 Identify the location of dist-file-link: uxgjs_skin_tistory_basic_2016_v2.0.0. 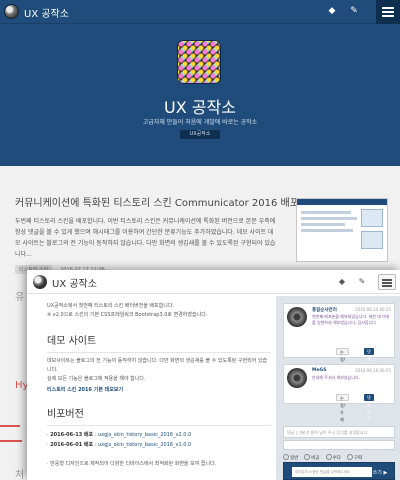
(144, 435).